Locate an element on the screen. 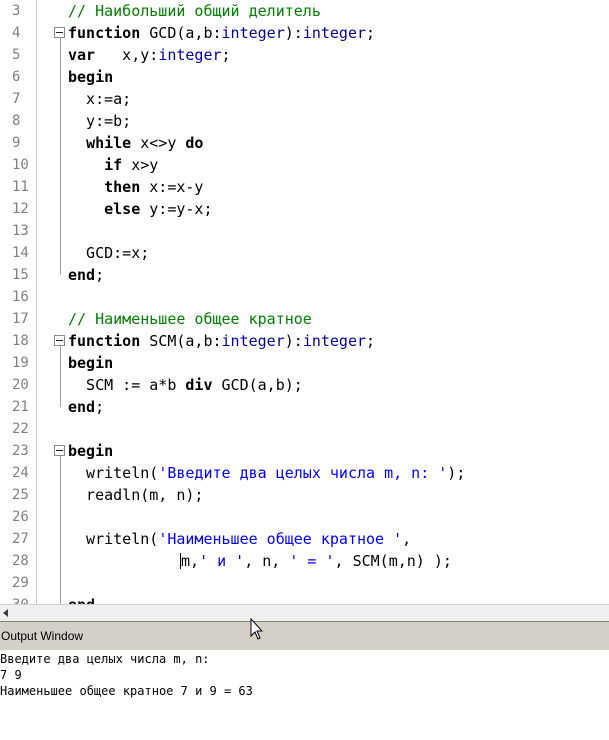  code-token: 'Введите два целых числа m, n: ' is located at coordinates (303, 473).